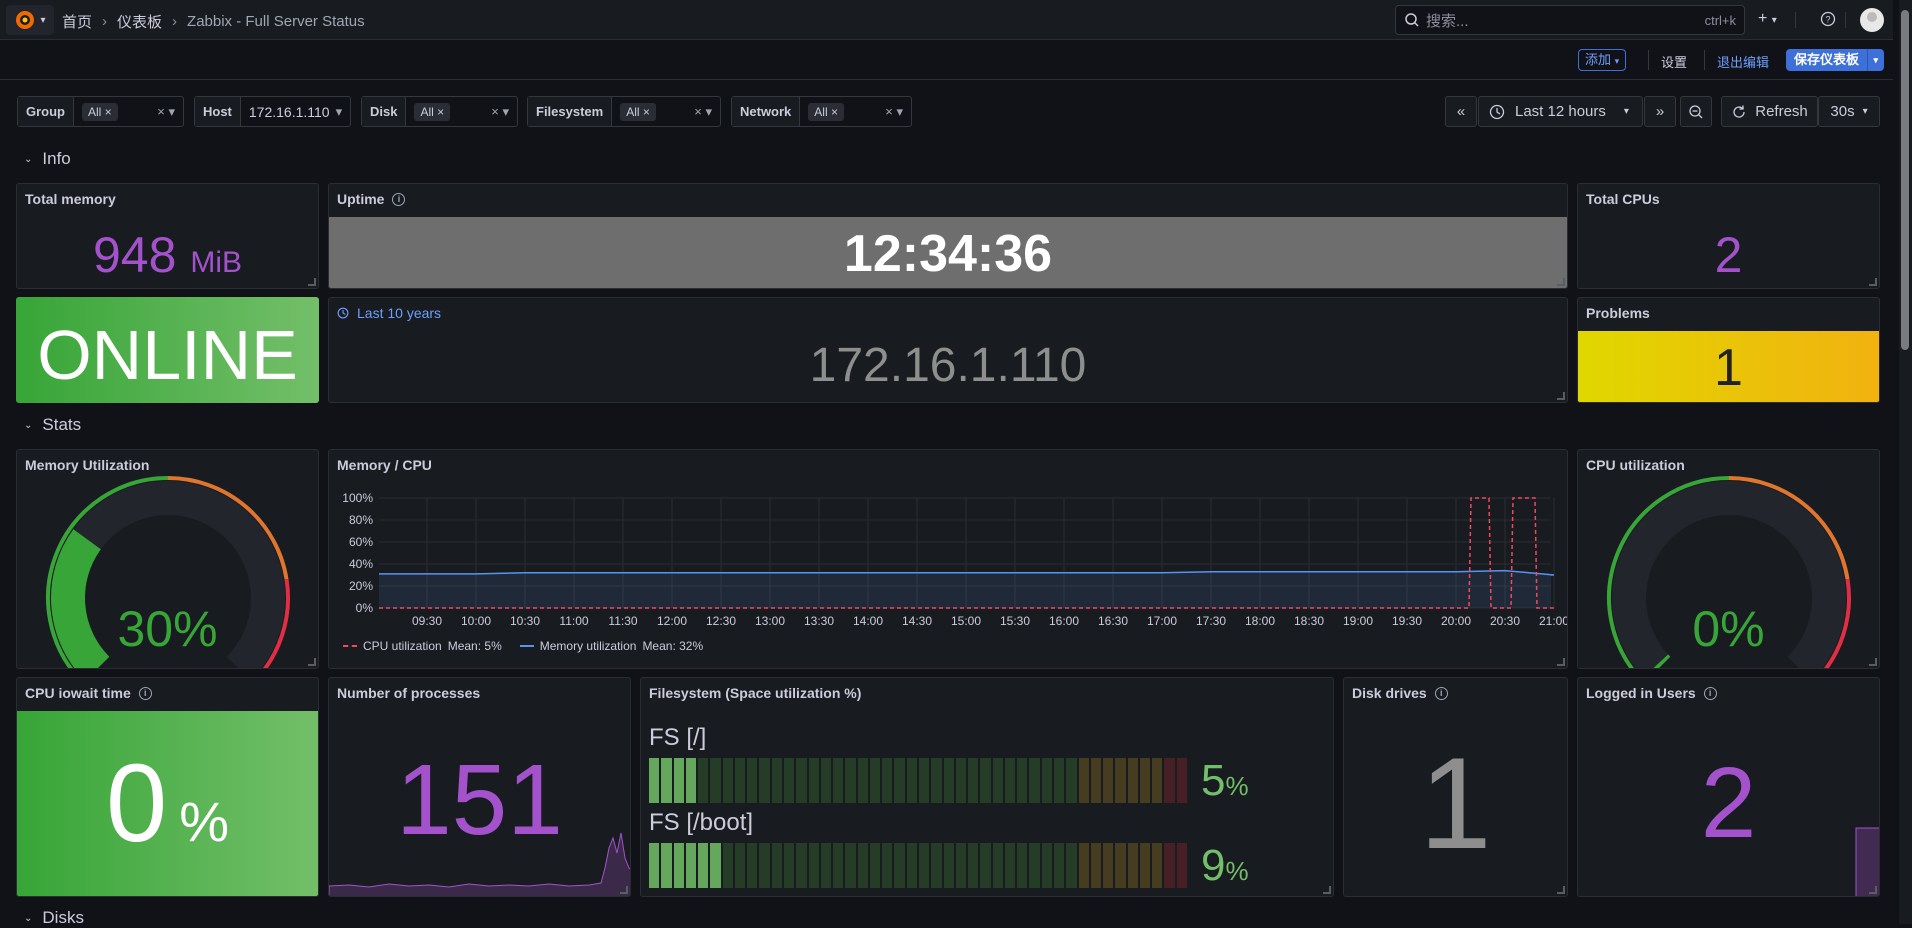 This screenshot has height=928, width=1912. Describe the element at coordinates (47, 159) in the screenshot. I see `row-header-info: ⌄ Info` at that location.